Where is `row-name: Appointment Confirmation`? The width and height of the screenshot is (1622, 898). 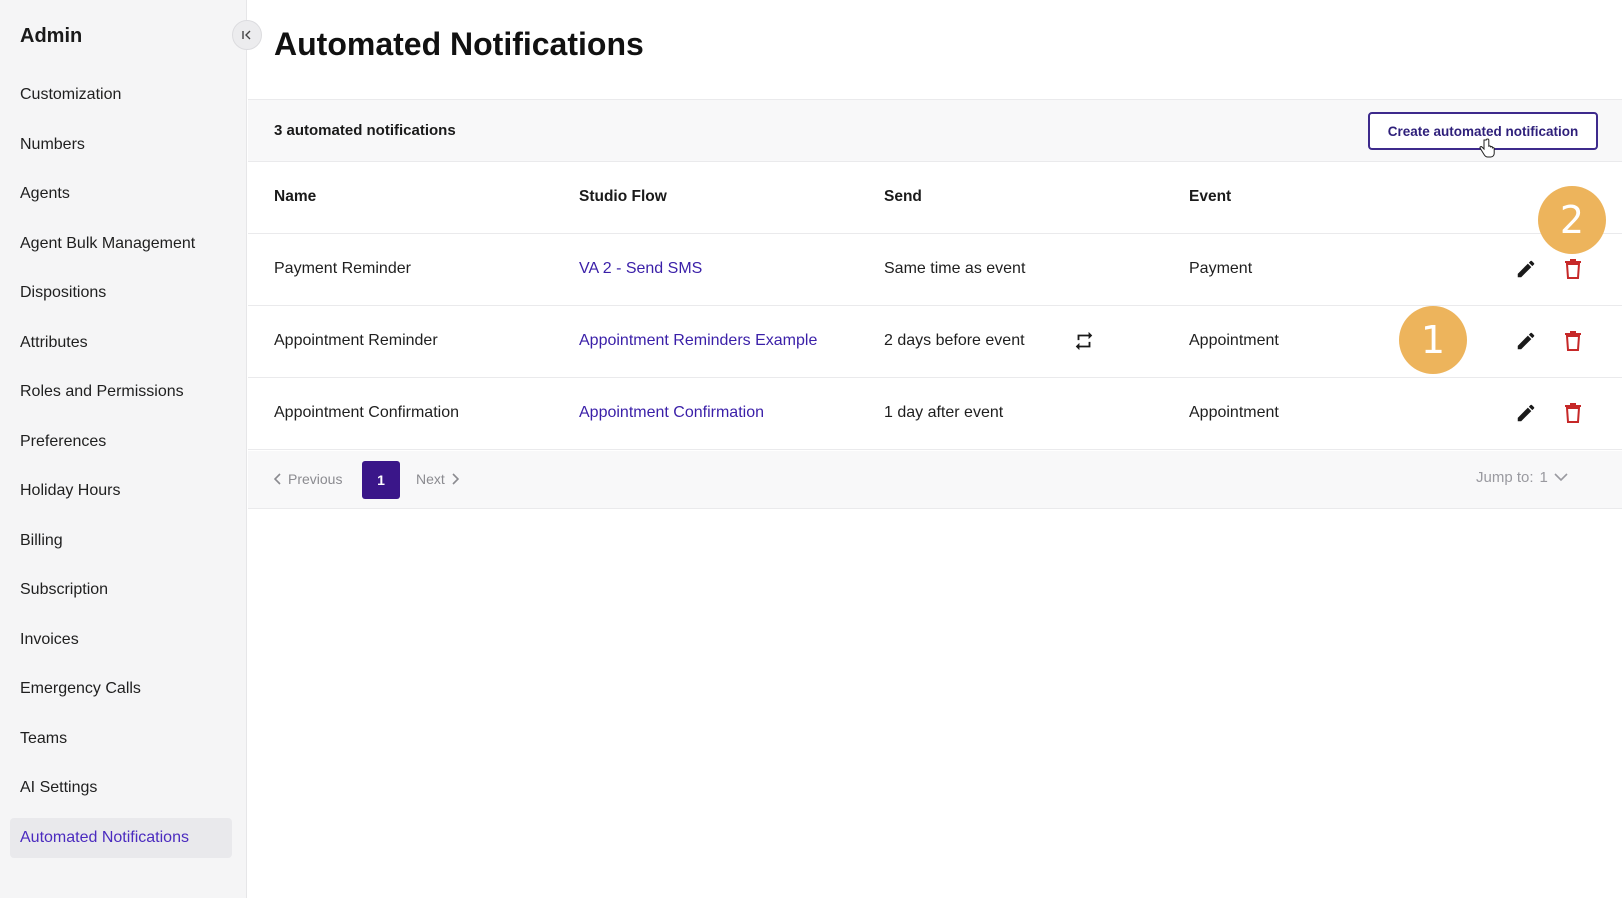
row-name: Appointment Confirmation is located at coordinates (366, 412).